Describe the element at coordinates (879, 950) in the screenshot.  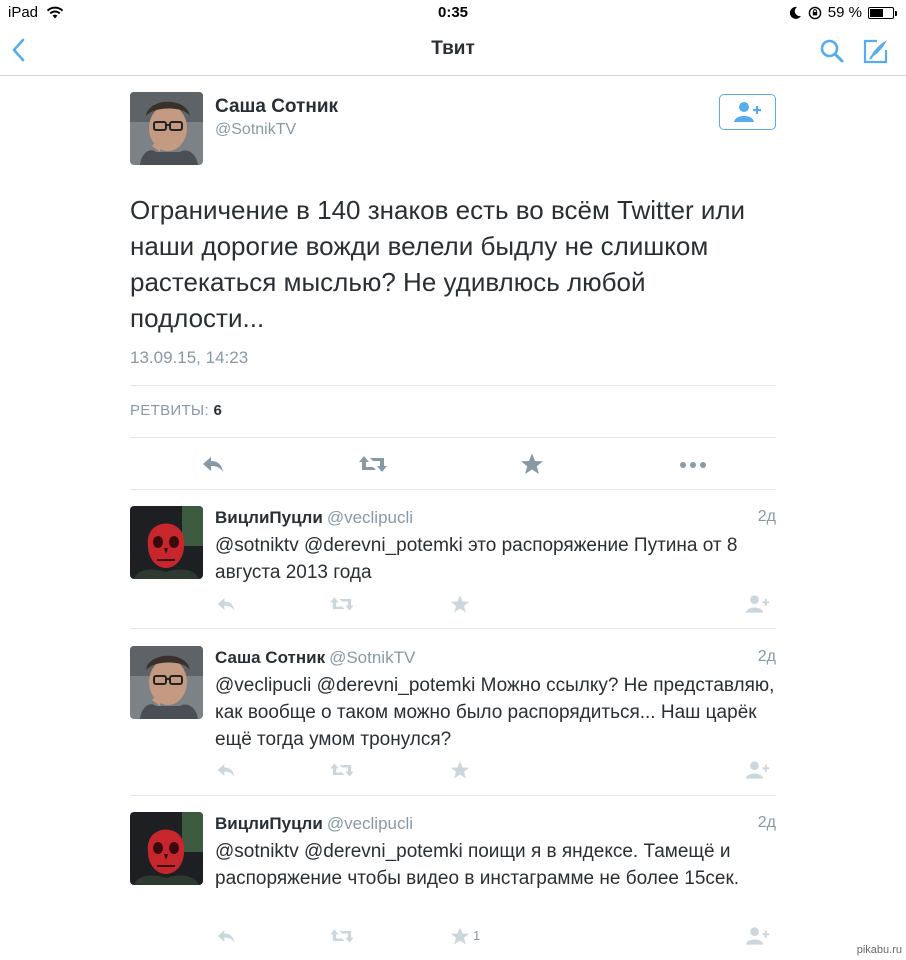
I see `watermark: pikabu.ru` at that location.